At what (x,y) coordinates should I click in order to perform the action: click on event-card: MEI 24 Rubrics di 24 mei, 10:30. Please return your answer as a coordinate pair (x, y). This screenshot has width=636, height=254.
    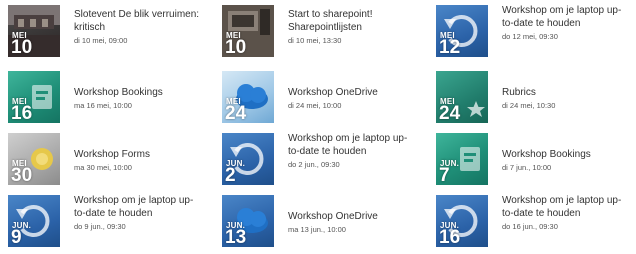
    Looking at the image, I should click on (532, 97).